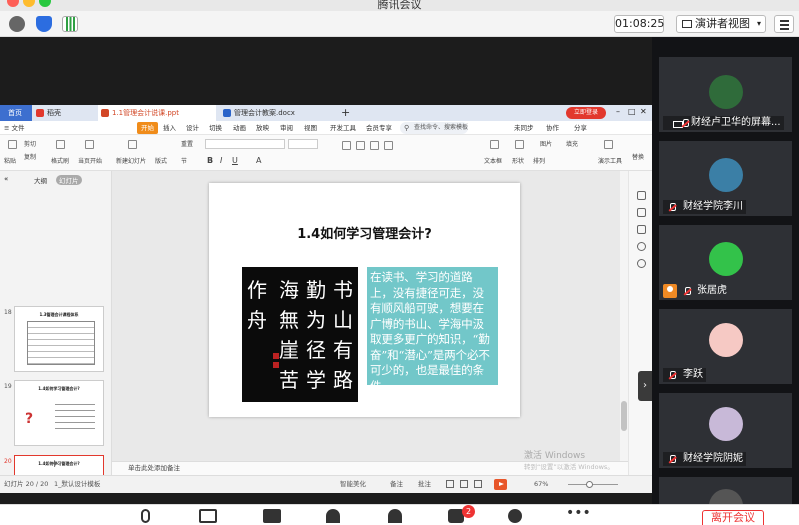 This screenshot has height=525, width=799. Describe the element at coordinates (333, 516) in the screenshot. I see `manage-members-icon` at that location.